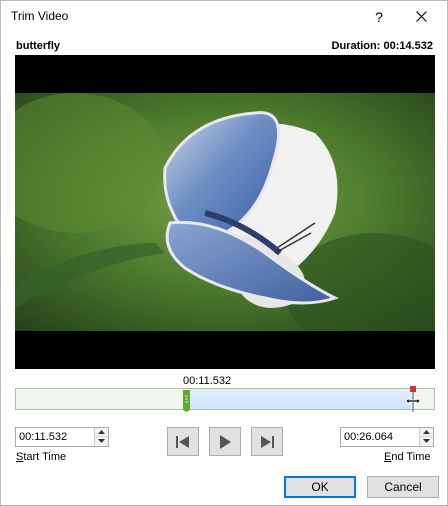 This screenshot has width=448, height=506. I want to click on end-time-spinner: 00:26.064, so click(387, 437).